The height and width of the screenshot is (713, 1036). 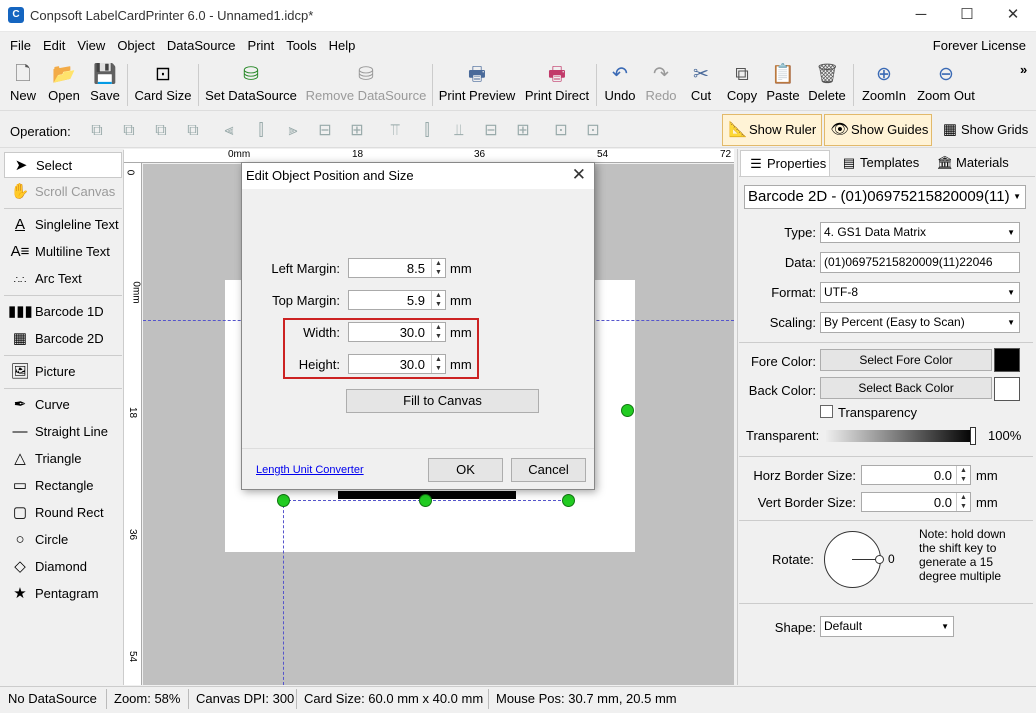 I want to click on delete-button: 🗑 Delete, so click(x=827, y=85).